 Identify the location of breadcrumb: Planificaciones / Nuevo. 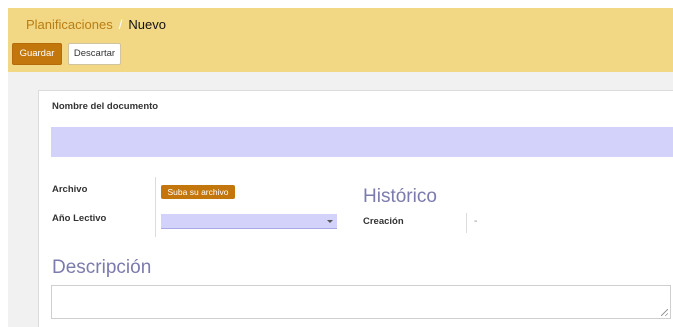
(96, 24).